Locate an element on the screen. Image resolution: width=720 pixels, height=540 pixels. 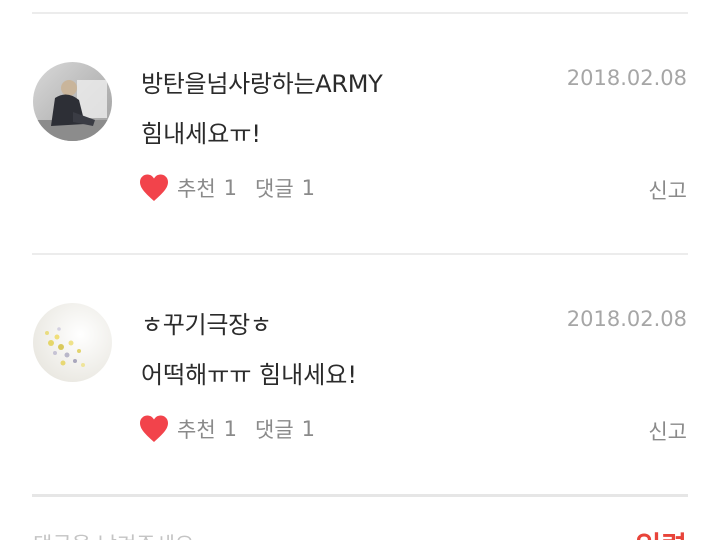
submit-button: 입력 is located at coordinates (661, 532).